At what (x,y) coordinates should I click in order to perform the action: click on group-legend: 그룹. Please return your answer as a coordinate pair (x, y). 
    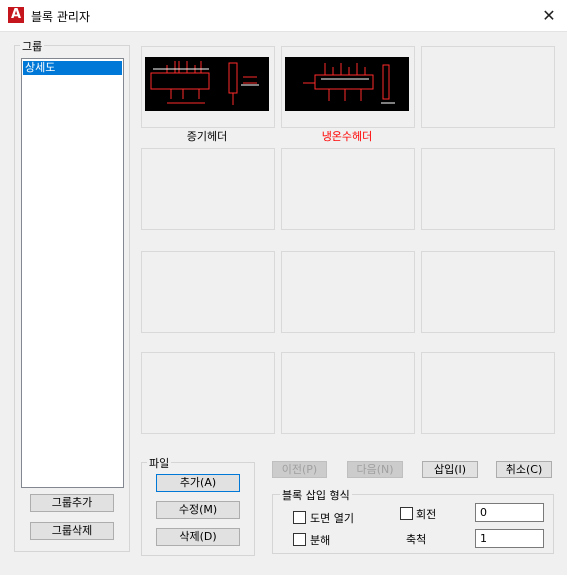
    Looking at the image, I should click on (32, 46).